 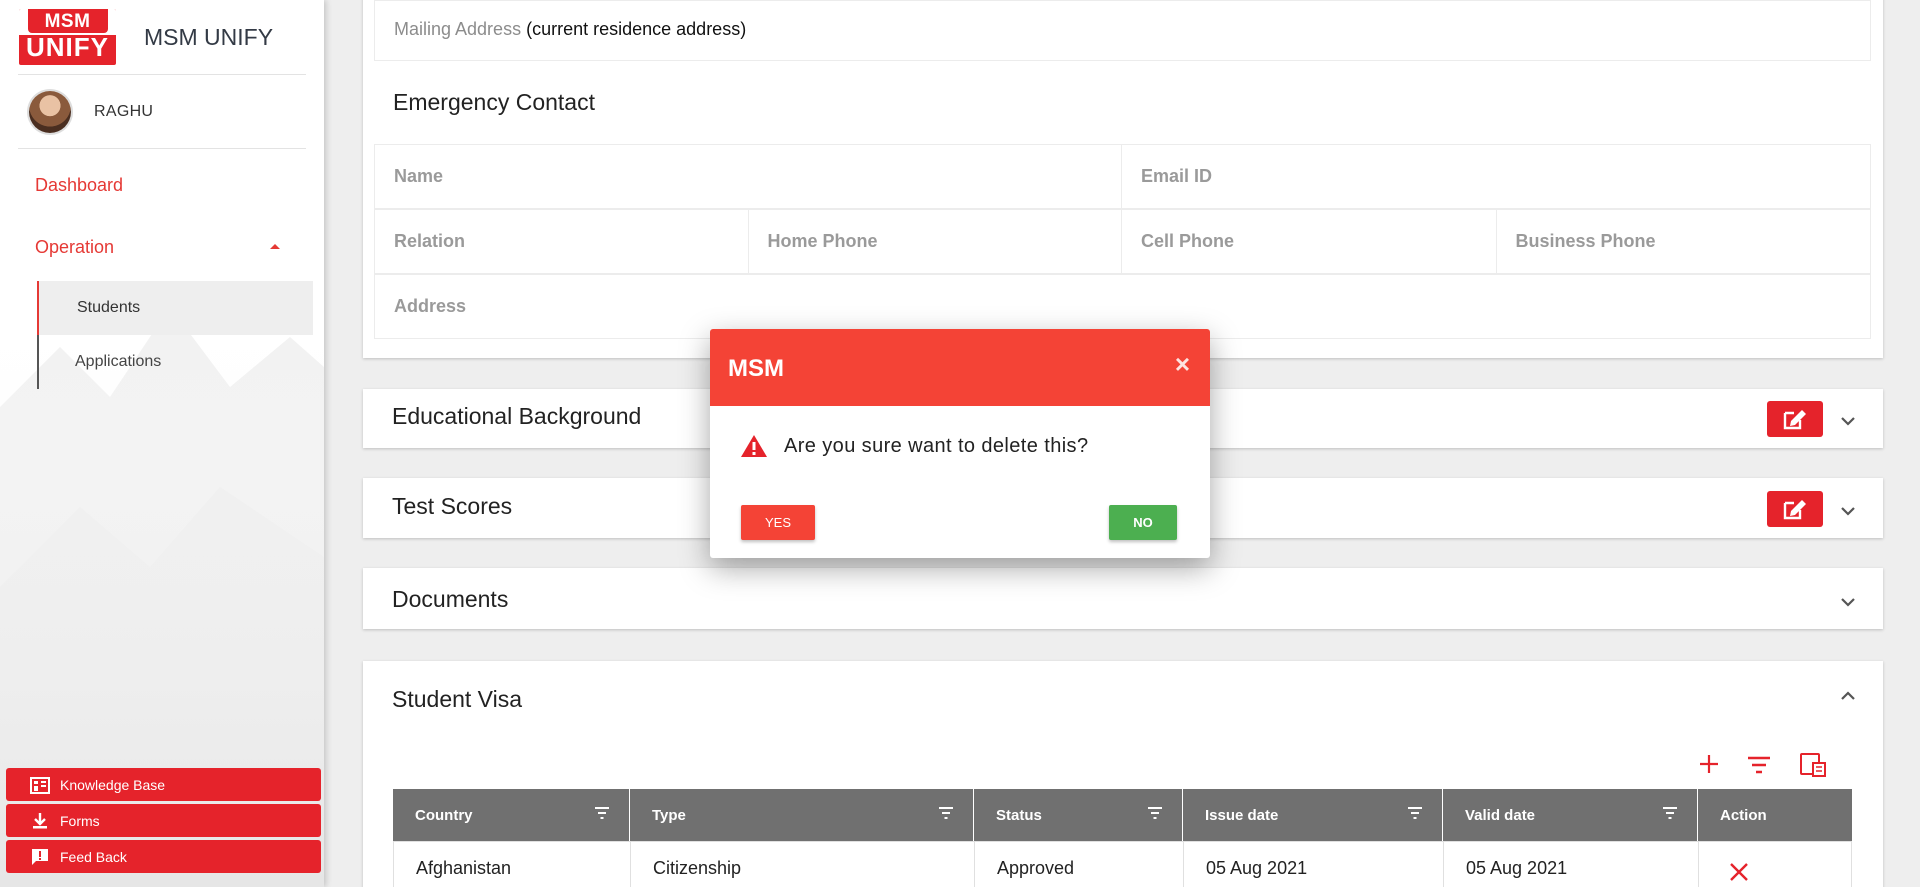 I want to click on sidebar-item-applications: Applications, so click(x=181, y=362).